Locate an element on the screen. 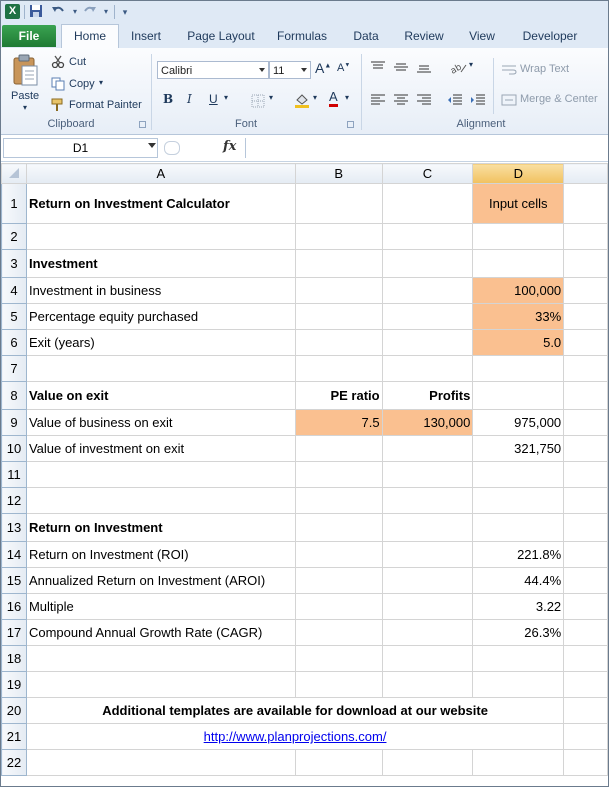 Image resolution: width=609 pixels, height=787 pixels. undo-dropdown-icon: ▾ is located at coordinates (75, 12).